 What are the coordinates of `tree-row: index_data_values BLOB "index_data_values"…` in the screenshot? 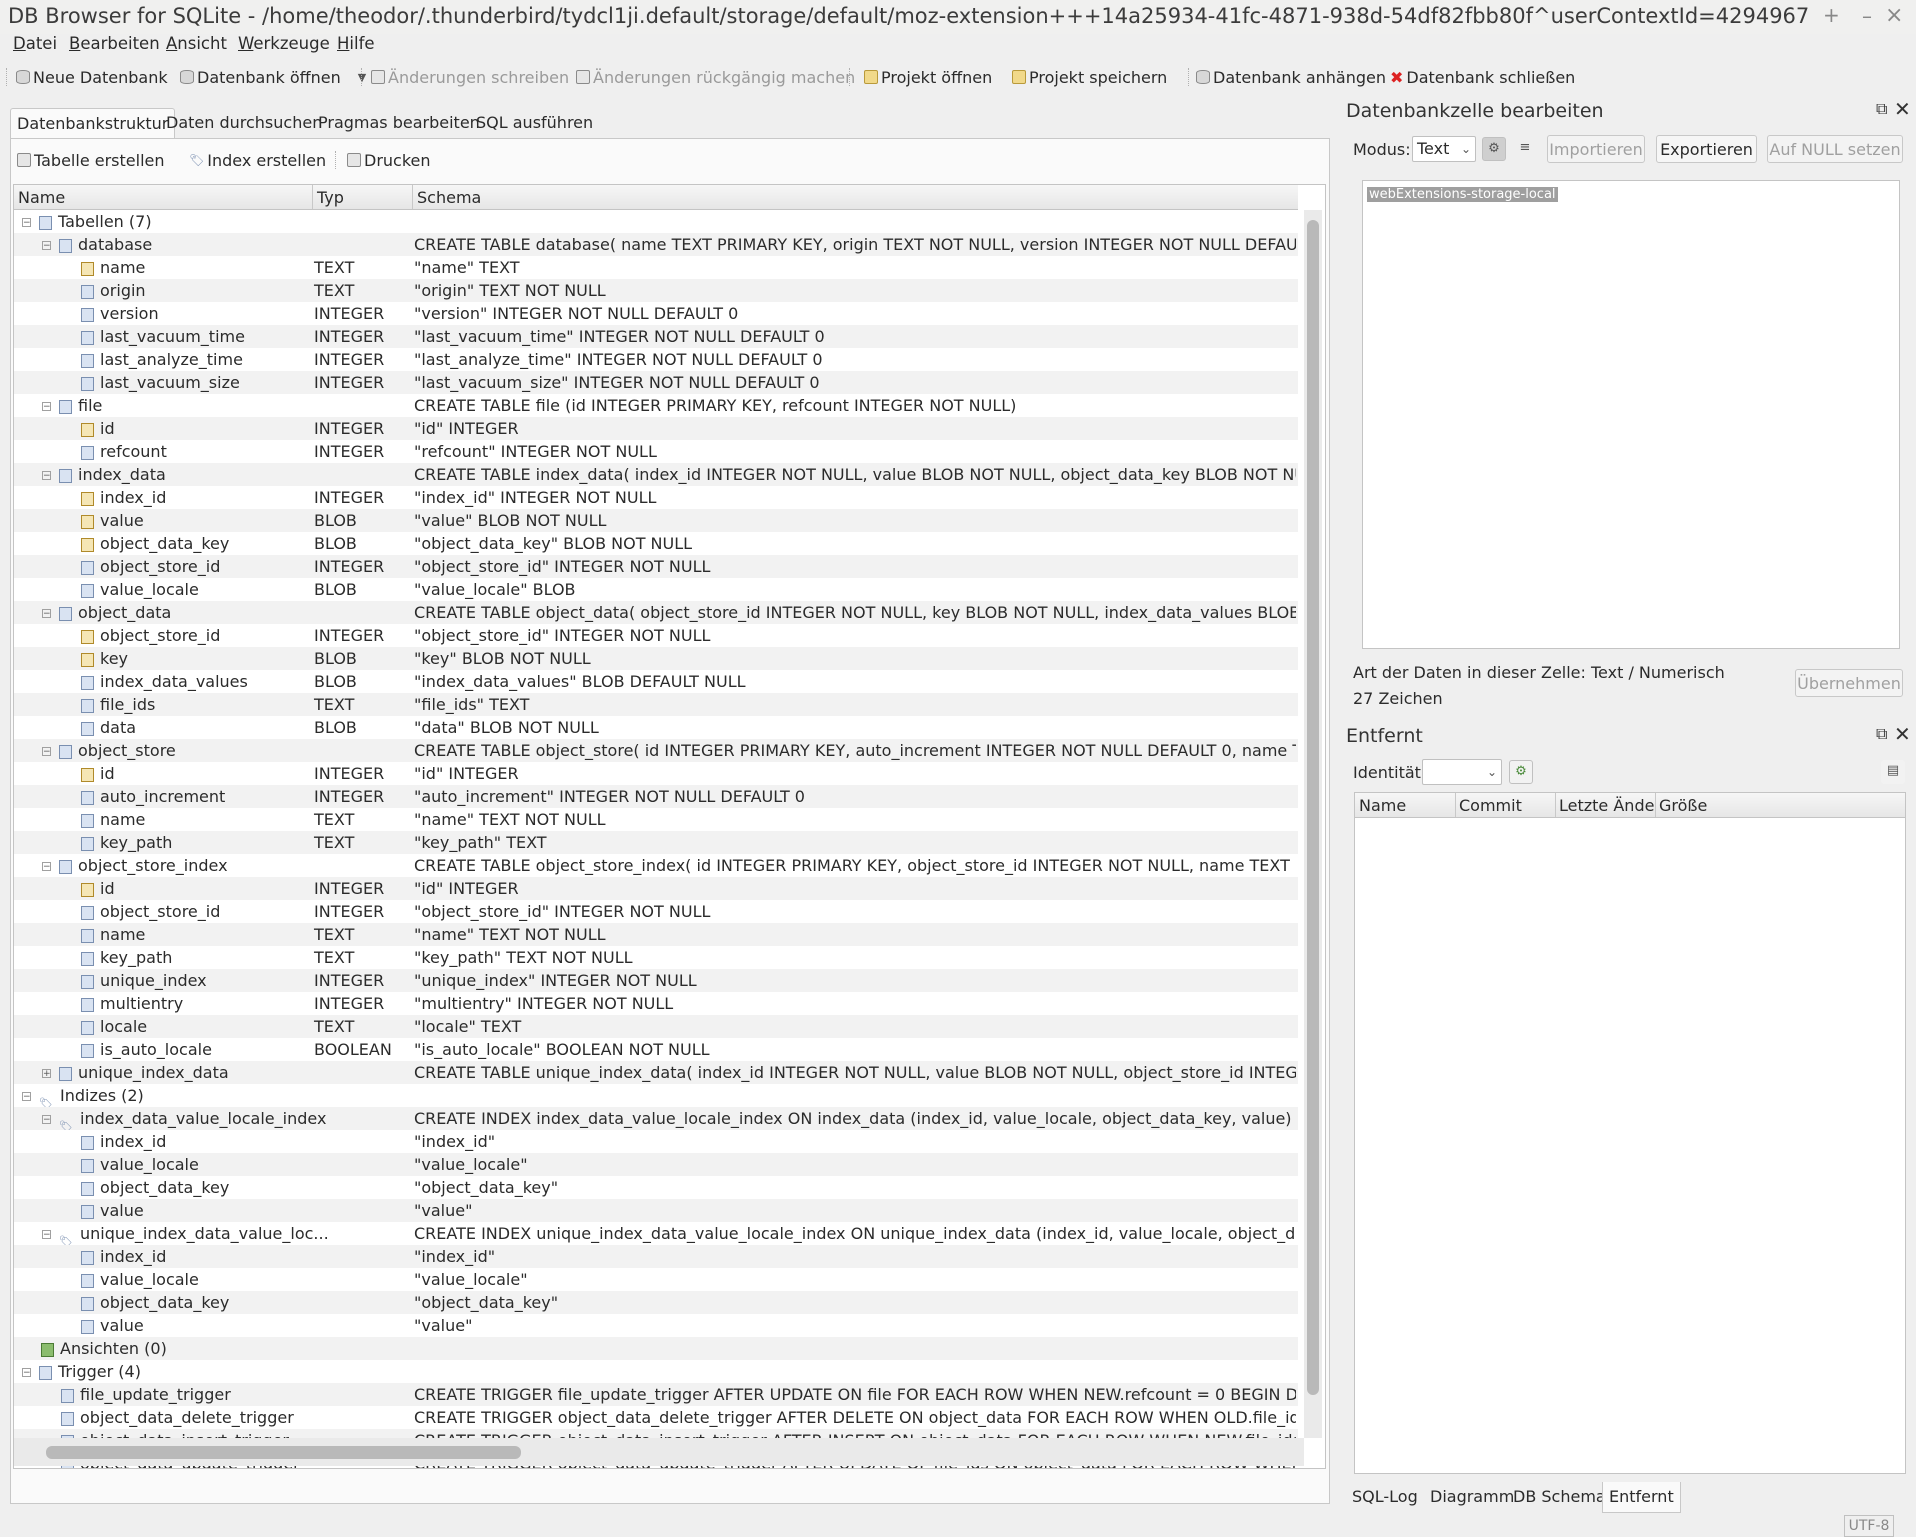 It's located at (656, 681).